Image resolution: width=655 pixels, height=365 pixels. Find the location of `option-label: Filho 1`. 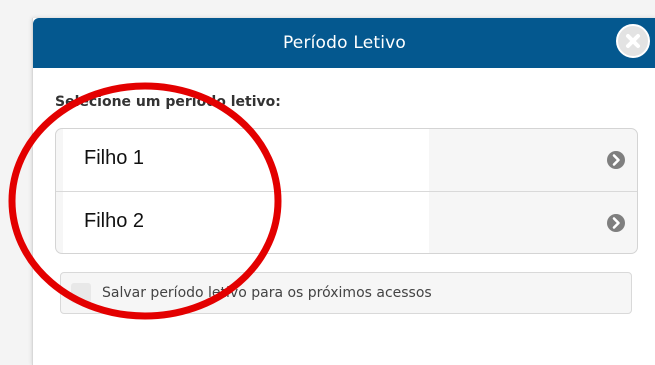

option-label: Filho 1 is located at coordinates (114, 158).